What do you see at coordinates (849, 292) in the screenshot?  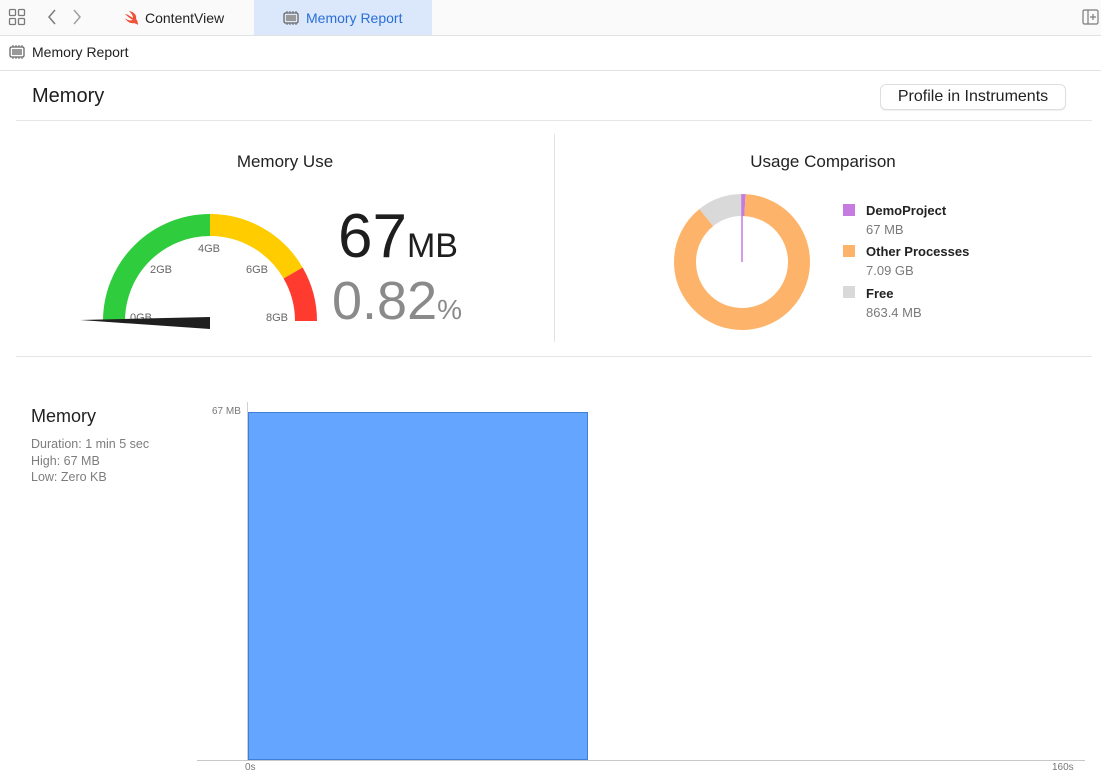 I see `legend-swatch-free` at bounding box center [849, 292].